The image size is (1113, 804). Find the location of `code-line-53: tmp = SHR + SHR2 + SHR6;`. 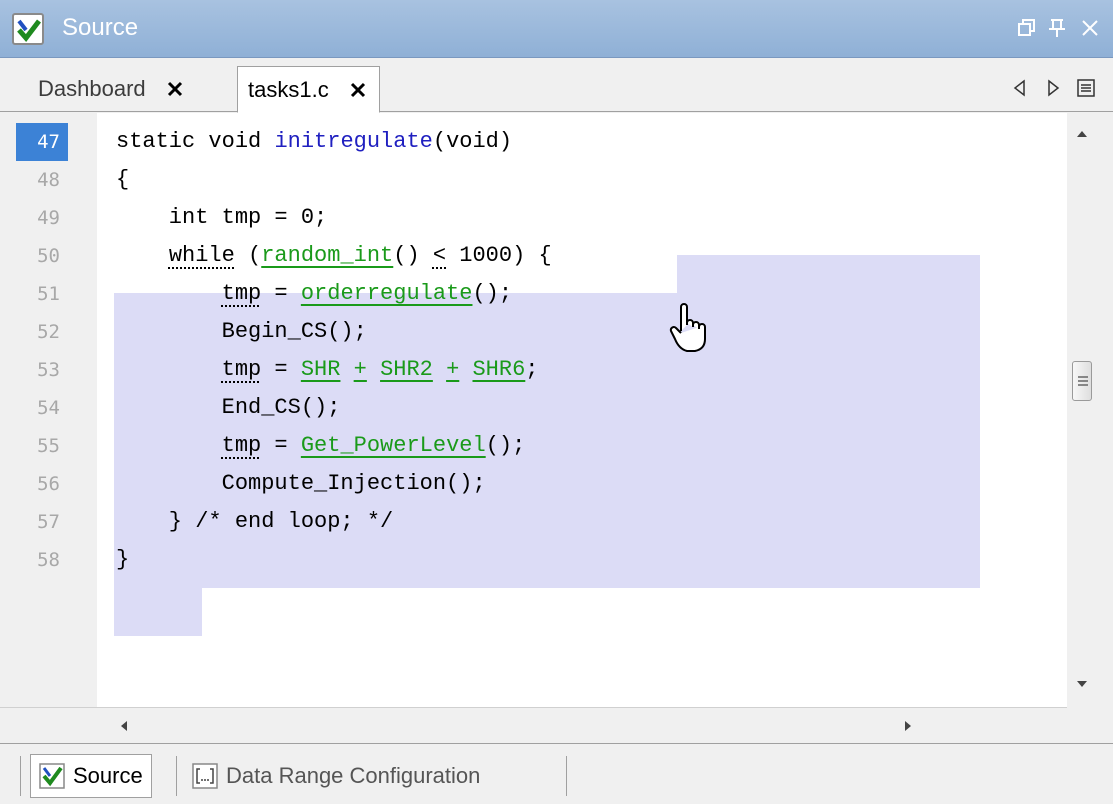

code-line-53: tmp = SHR + SHR2 + SHR6; is located at coordinates (380, 369).